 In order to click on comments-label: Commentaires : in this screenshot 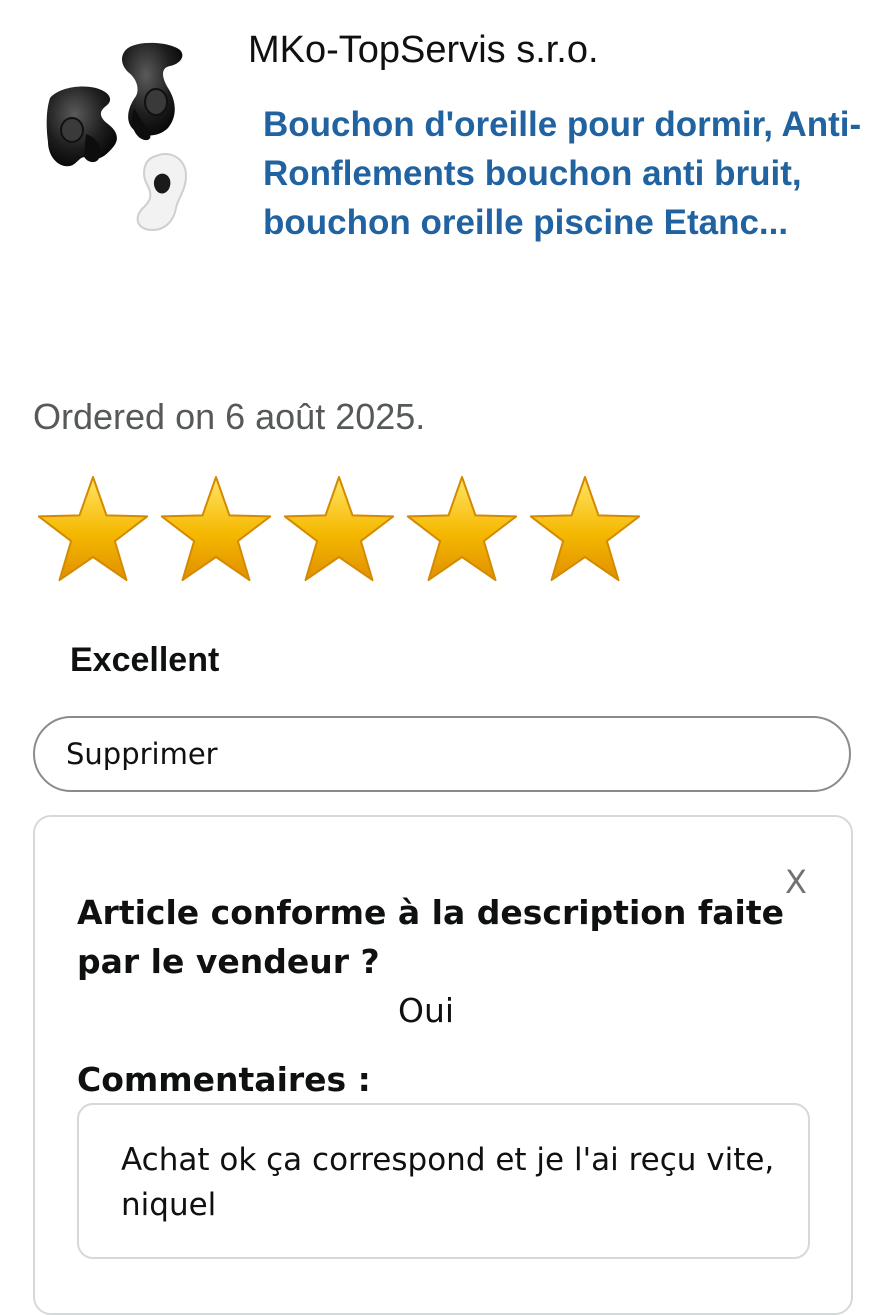, I will do `click(224, 1079)`.